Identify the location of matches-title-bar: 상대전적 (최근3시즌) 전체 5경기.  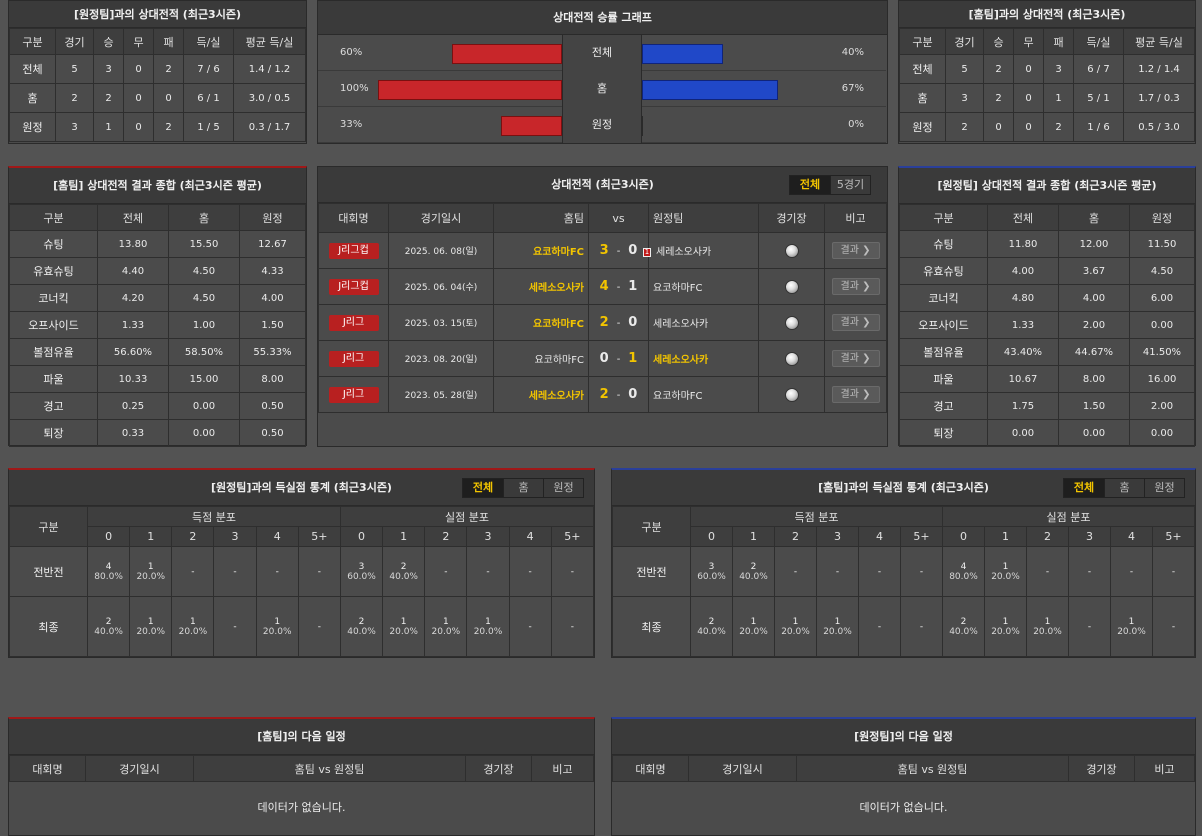
(602, 185).